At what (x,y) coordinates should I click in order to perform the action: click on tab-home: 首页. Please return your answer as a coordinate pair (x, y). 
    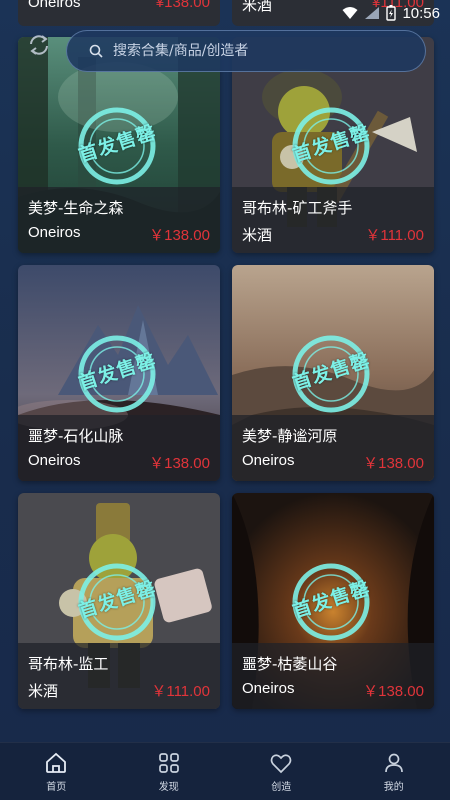
    Looking at the image, I should click on (56, 771).